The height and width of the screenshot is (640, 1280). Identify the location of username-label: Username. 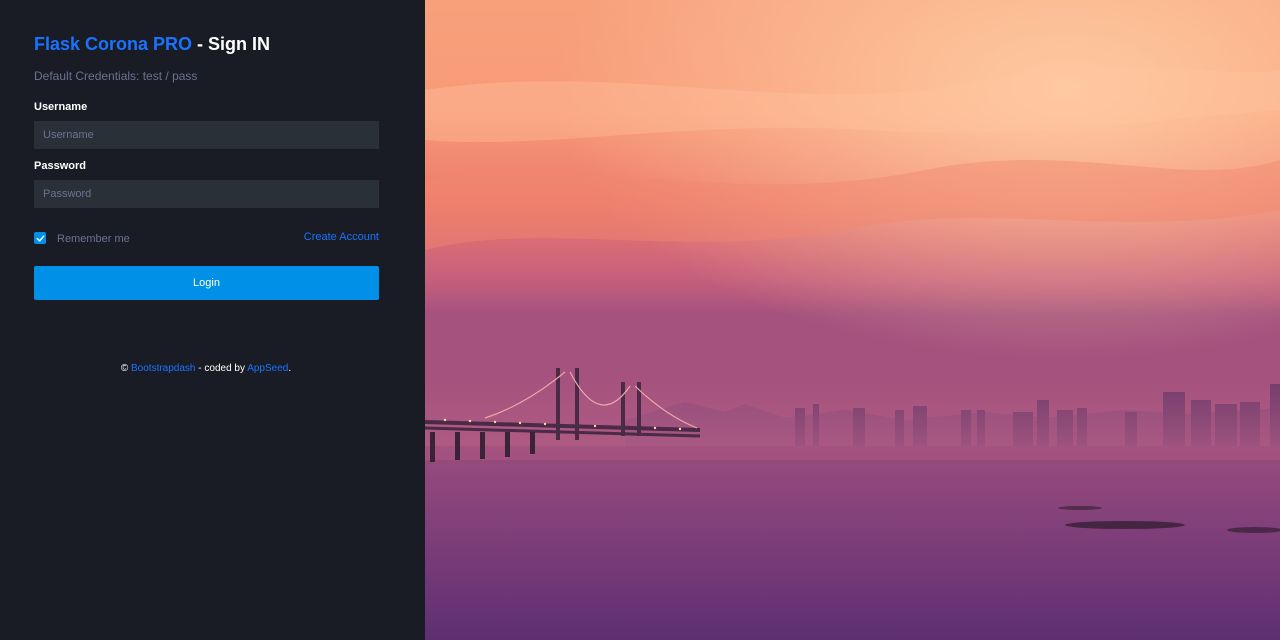
(61, 107).